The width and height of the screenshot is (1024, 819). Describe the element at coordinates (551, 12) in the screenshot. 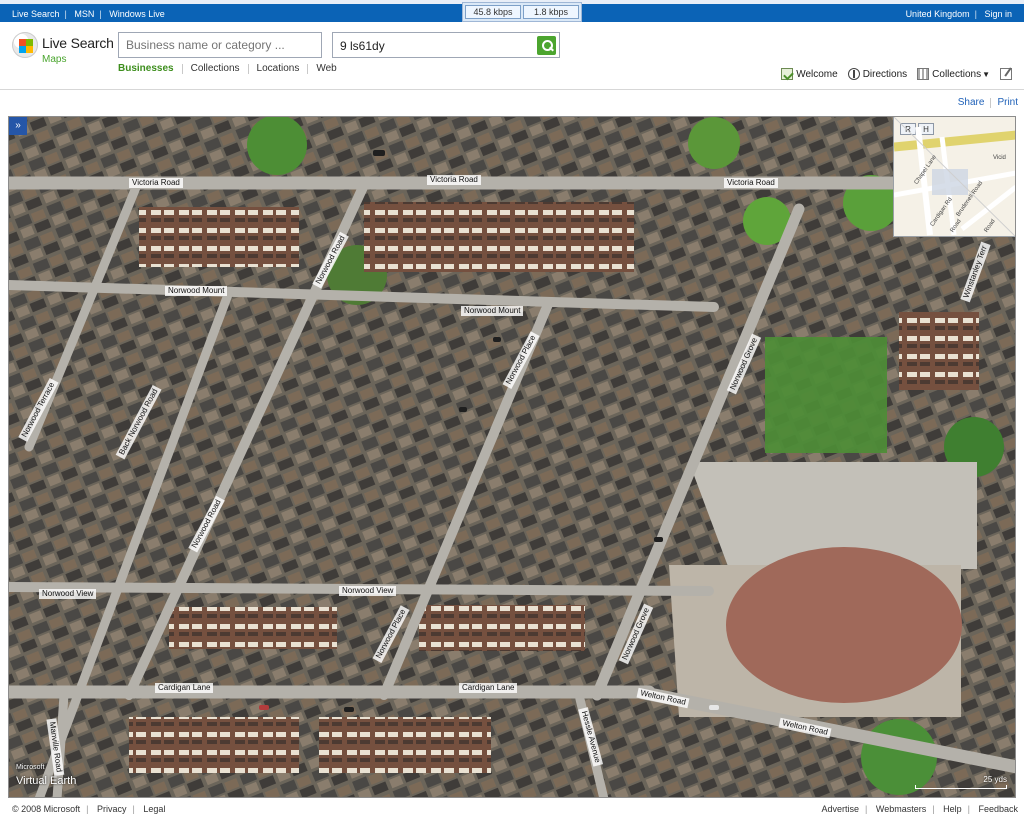

I see `upload-speed: 1.8 kbps` at that location.